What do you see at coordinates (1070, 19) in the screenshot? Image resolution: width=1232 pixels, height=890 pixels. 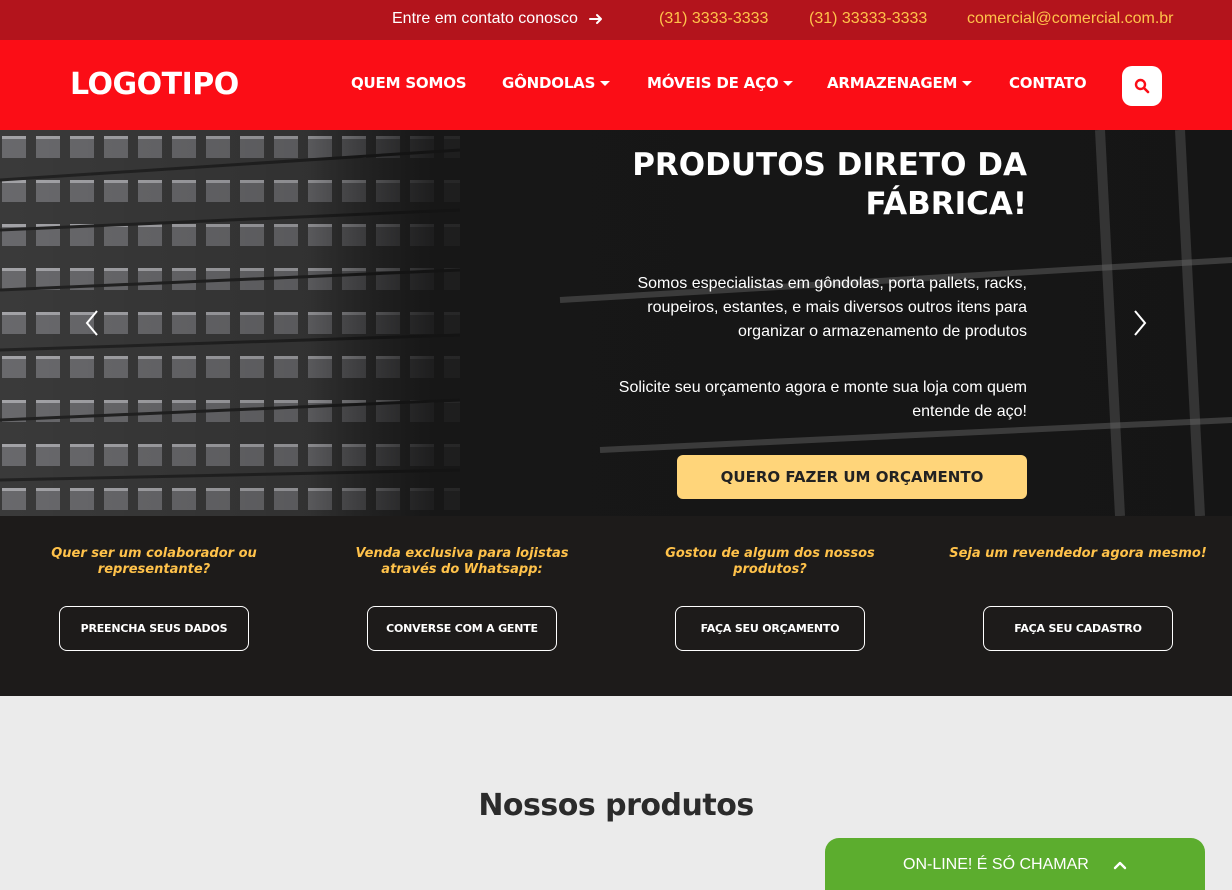 I see `email-link: comercial@comercial.com.br` at bounding box center [1070, 19].